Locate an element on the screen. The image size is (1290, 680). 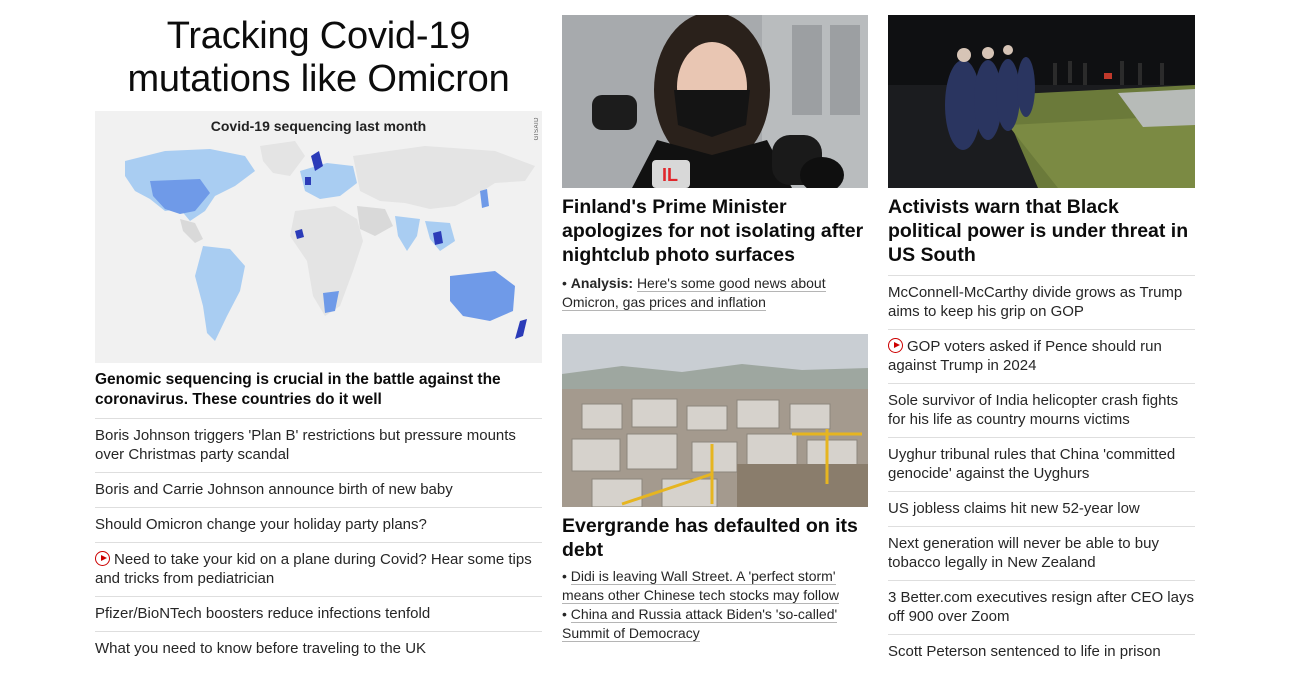
sequencing-map-image: Covid-19 sequencing last month GISAID is located at coordinates (318, 237).